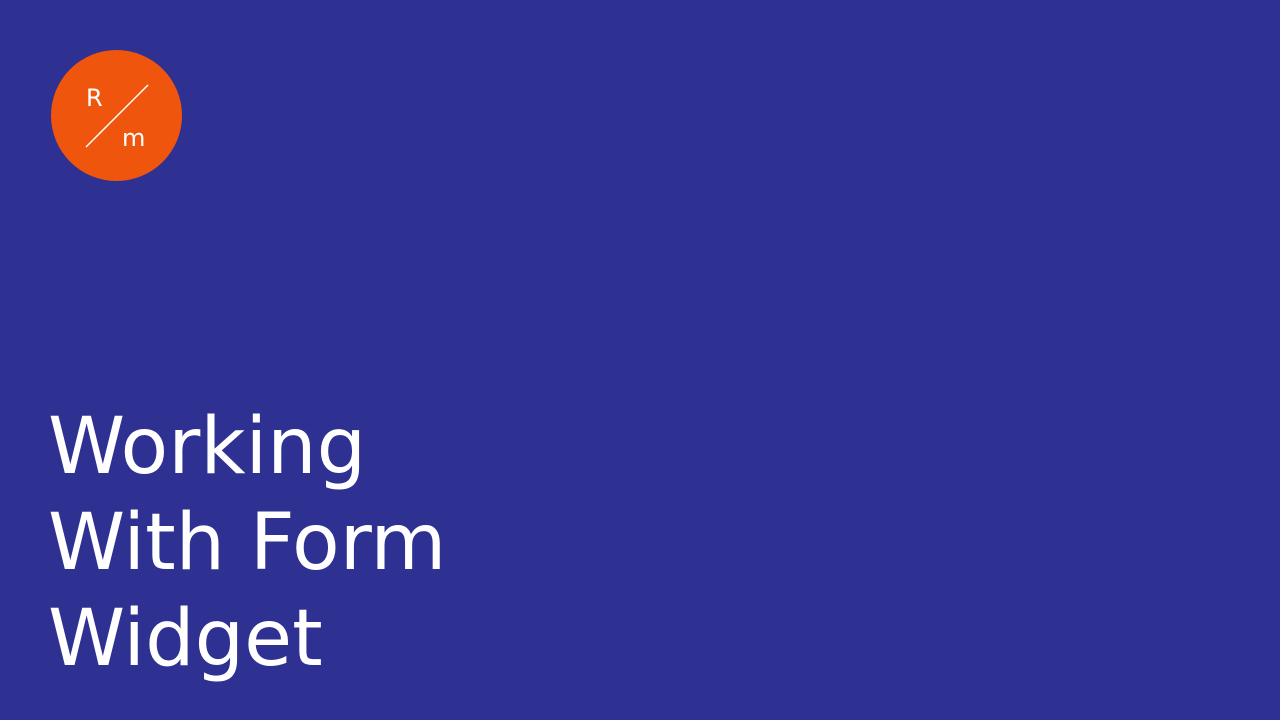 The image size is (1280, 720). I want to click on page-title: Working With Form Widget, so click(247, 543).